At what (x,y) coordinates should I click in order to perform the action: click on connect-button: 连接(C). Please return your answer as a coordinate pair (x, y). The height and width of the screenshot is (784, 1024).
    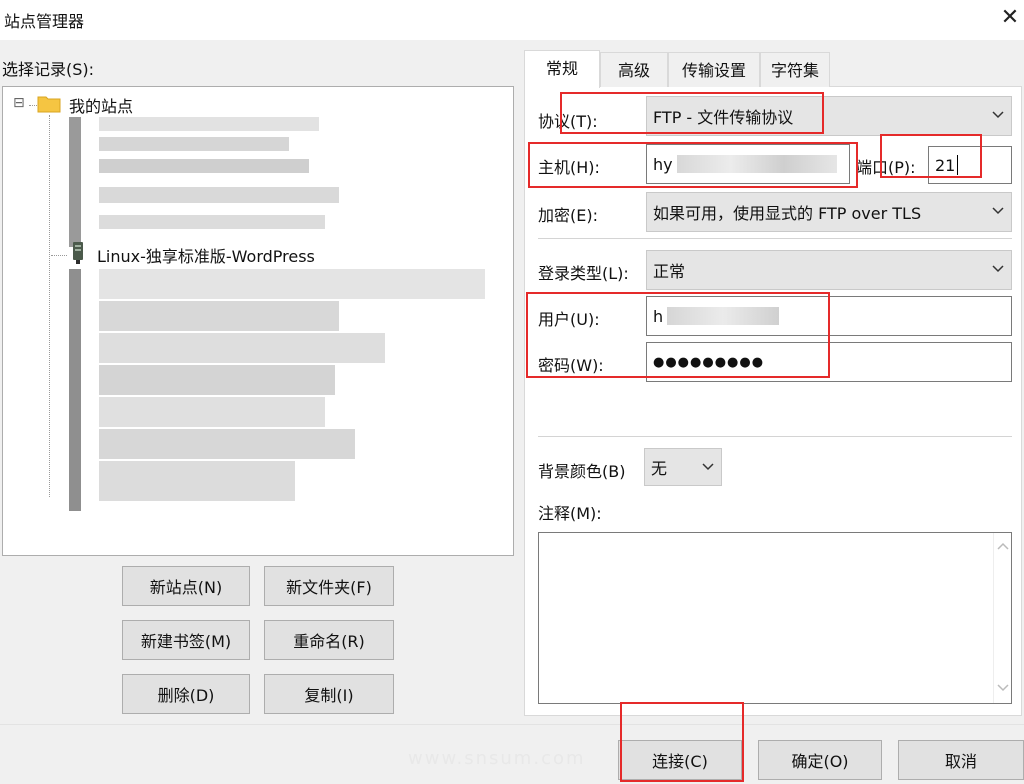
    Looking at the image, I should click on (680, 760).